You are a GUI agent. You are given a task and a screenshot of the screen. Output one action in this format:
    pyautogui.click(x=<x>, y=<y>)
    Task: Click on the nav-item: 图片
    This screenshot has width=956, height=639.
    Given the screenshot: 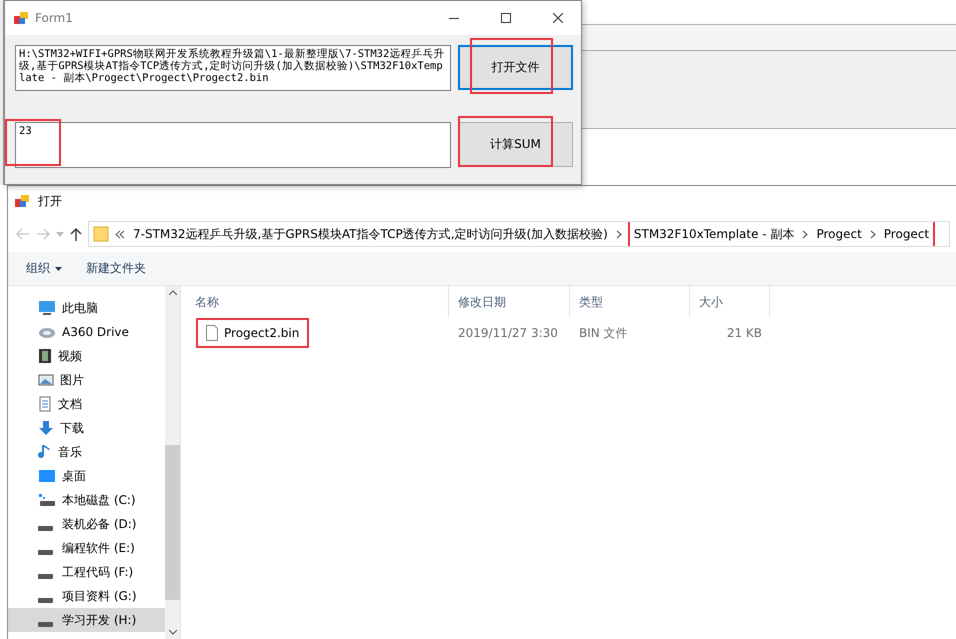 What is the action you would take?
    pyautogui.click(x=86, y=380)
    